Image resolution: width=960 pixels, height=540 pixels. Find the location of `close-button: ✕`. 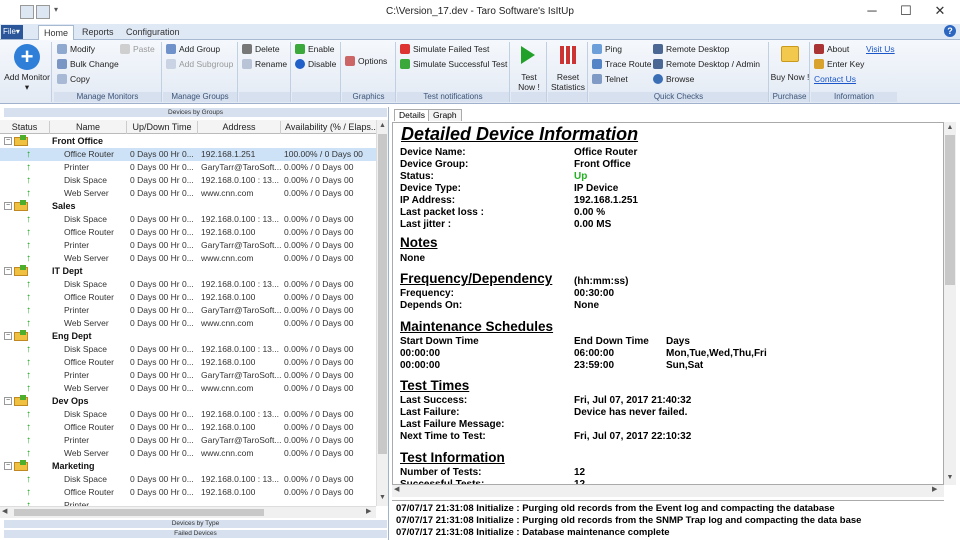

close-button: ✕ is located at coordinates (940, 11).